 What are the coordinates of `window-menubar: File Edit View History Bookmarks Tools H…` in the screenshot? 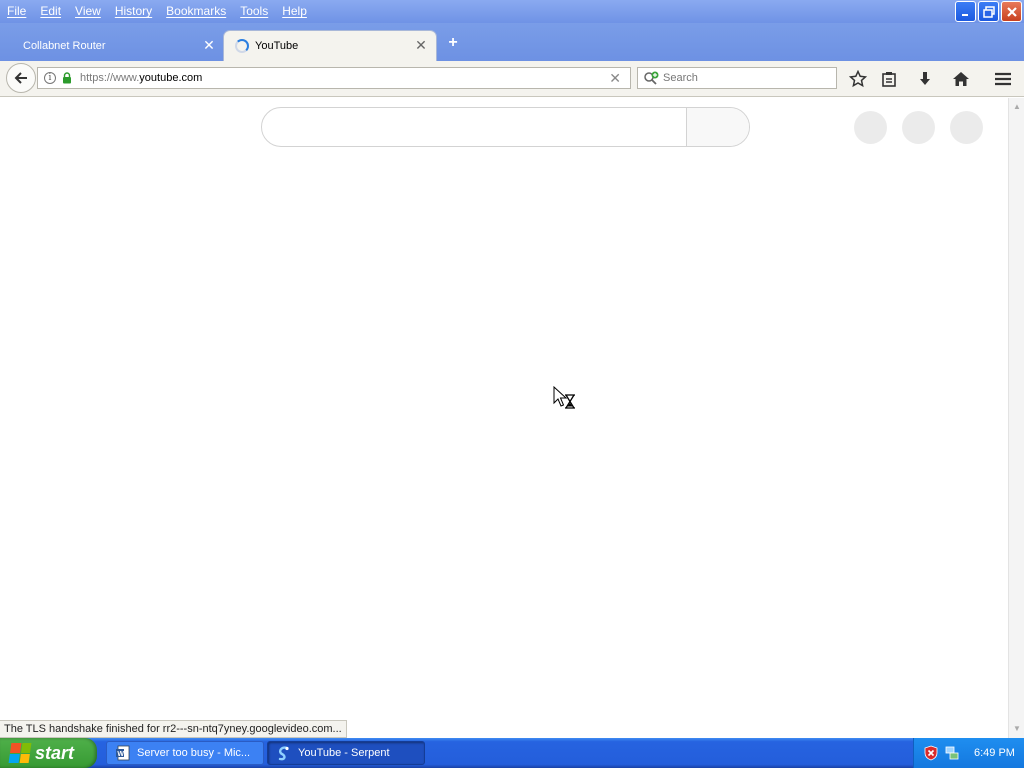 It's located at (512, 11).